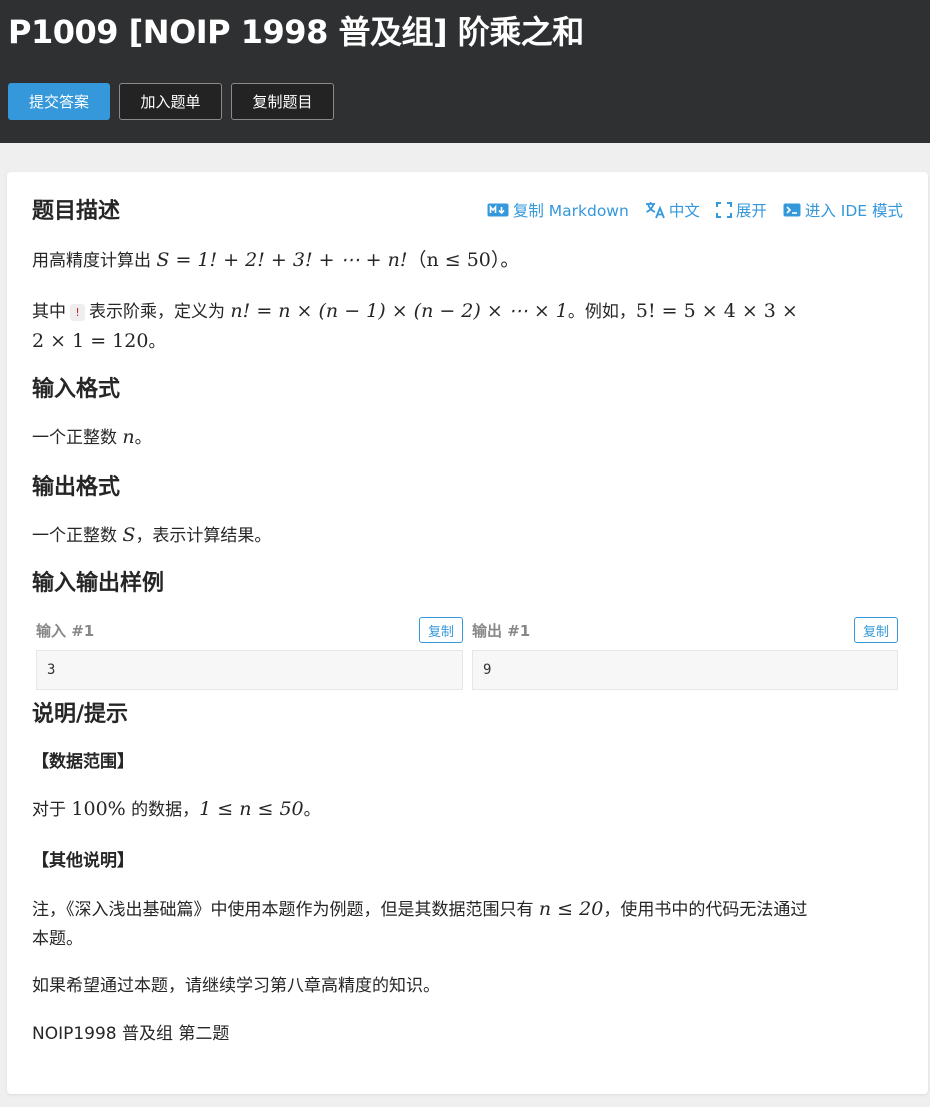 The width and height of the screenshot is (930, 1107). Describe the element at coordinates (501, 630) in the screenshot. I see `sample-output-label: 输出 #1` at that location.